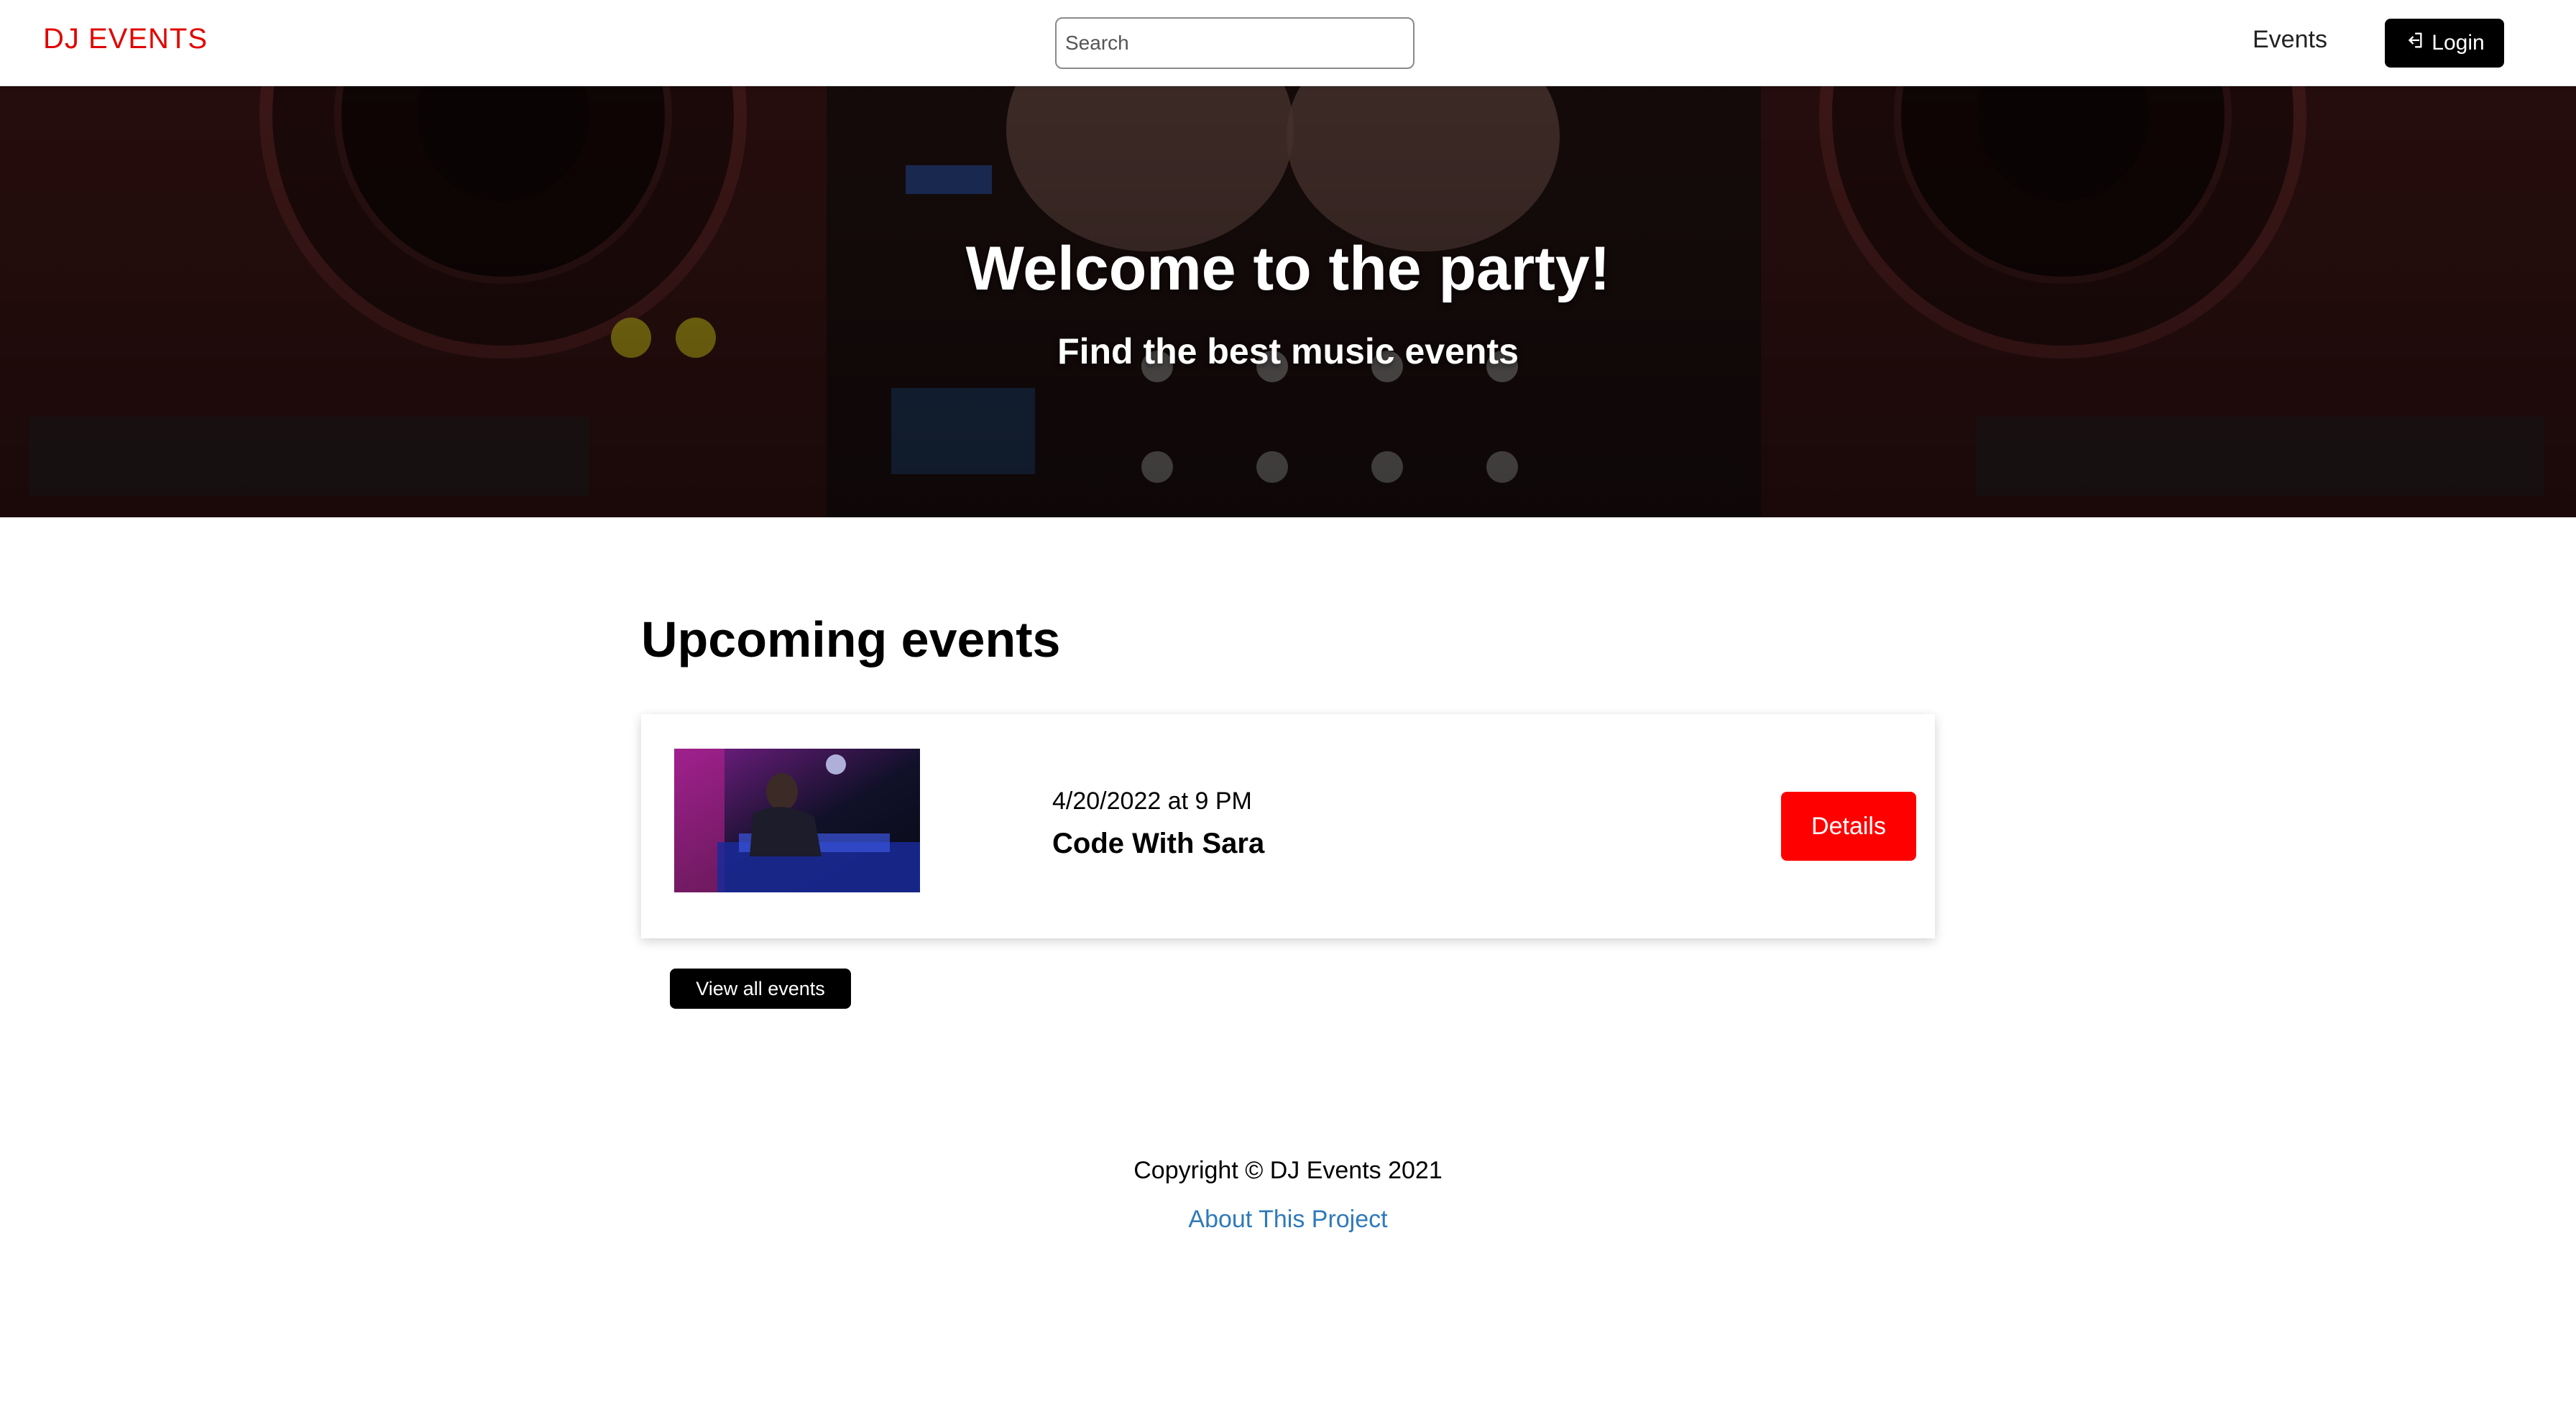 This screenshot has width=2576, height=1414. What do you see at coordinates (125, 39) in the screenshot?
I see `site-logo: DJ EVENTS` at bounding box center [125, 39].